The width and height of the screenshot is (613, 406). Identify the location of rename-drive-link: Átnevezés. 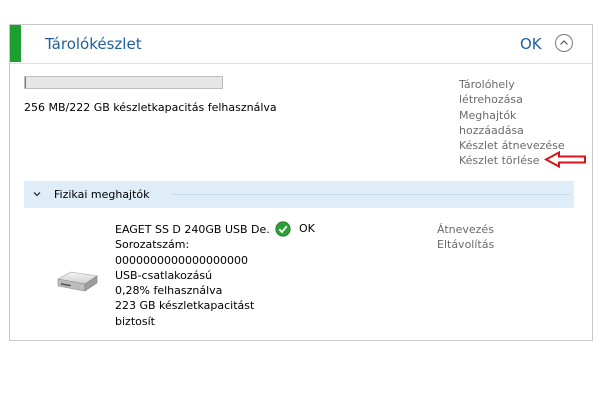
(465, 229).